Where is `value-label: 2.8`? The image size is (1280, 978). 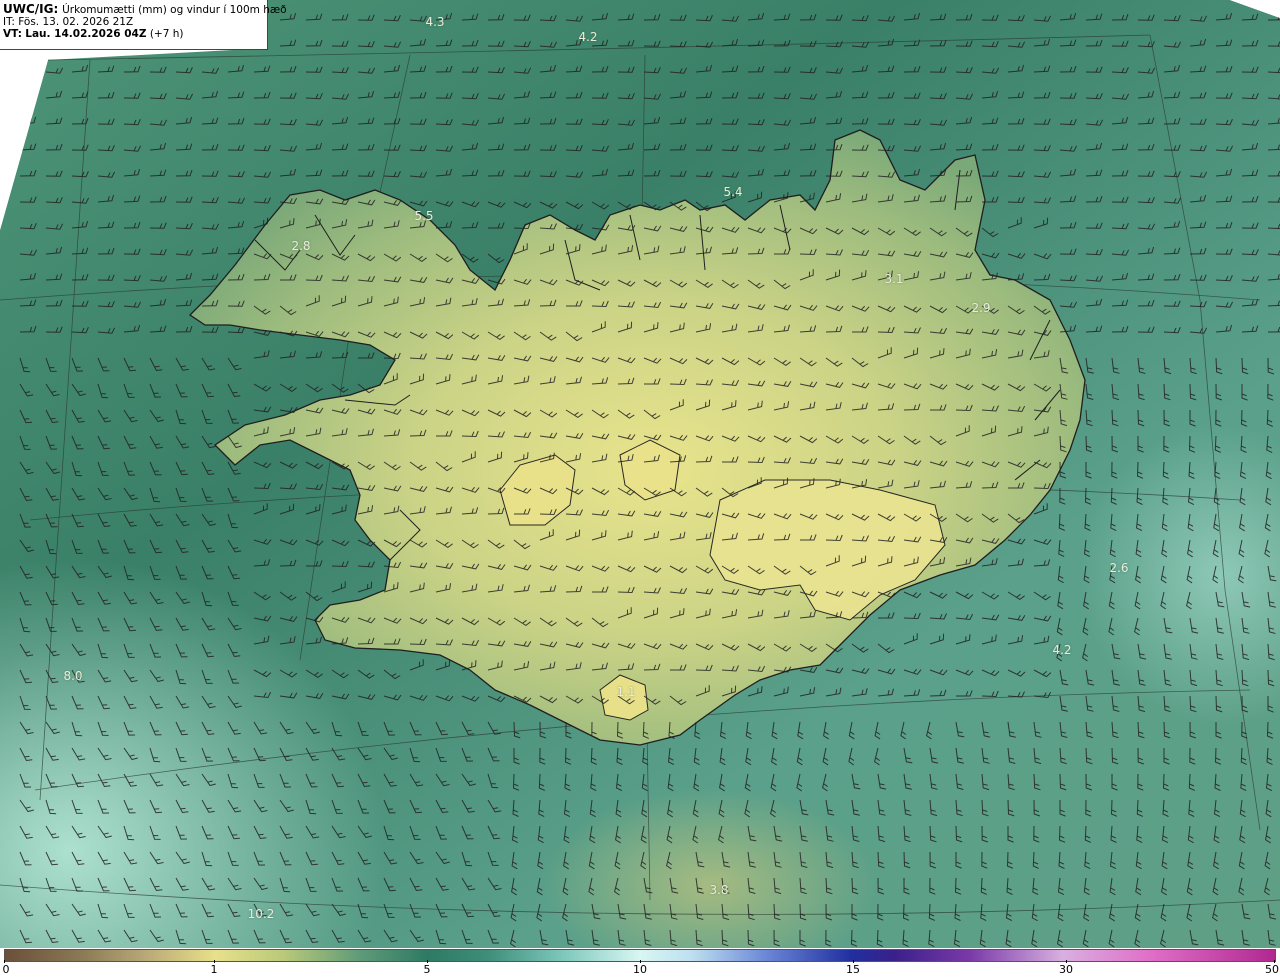 value-label: 2.8 is located at coordinates (301, 246).